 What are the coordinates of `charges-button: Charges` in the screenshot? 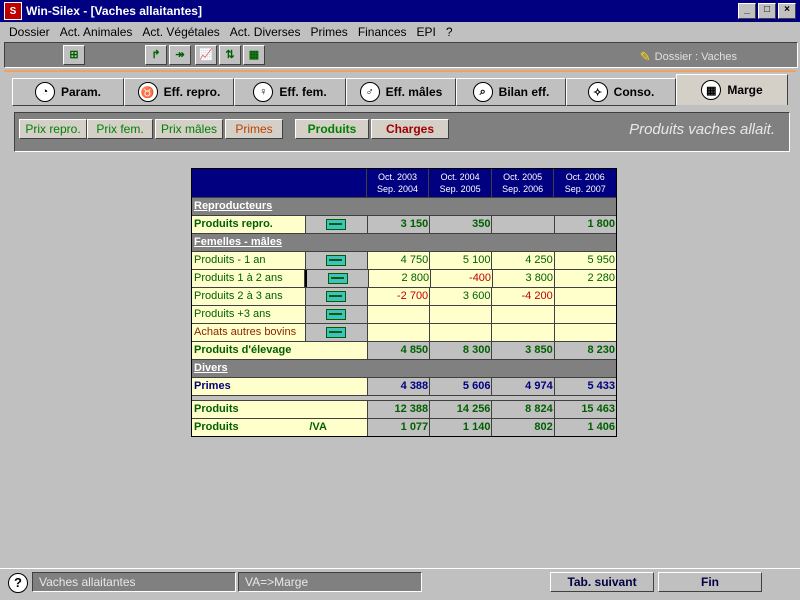 It's located at (410, 129).